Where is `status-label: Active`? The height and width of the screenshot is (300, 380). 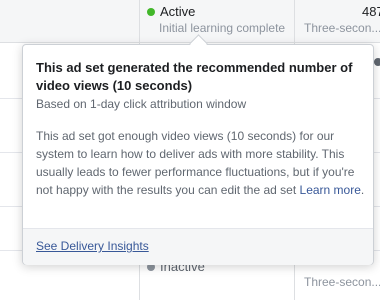 status-label: Active is located at coordinates (178, 11).